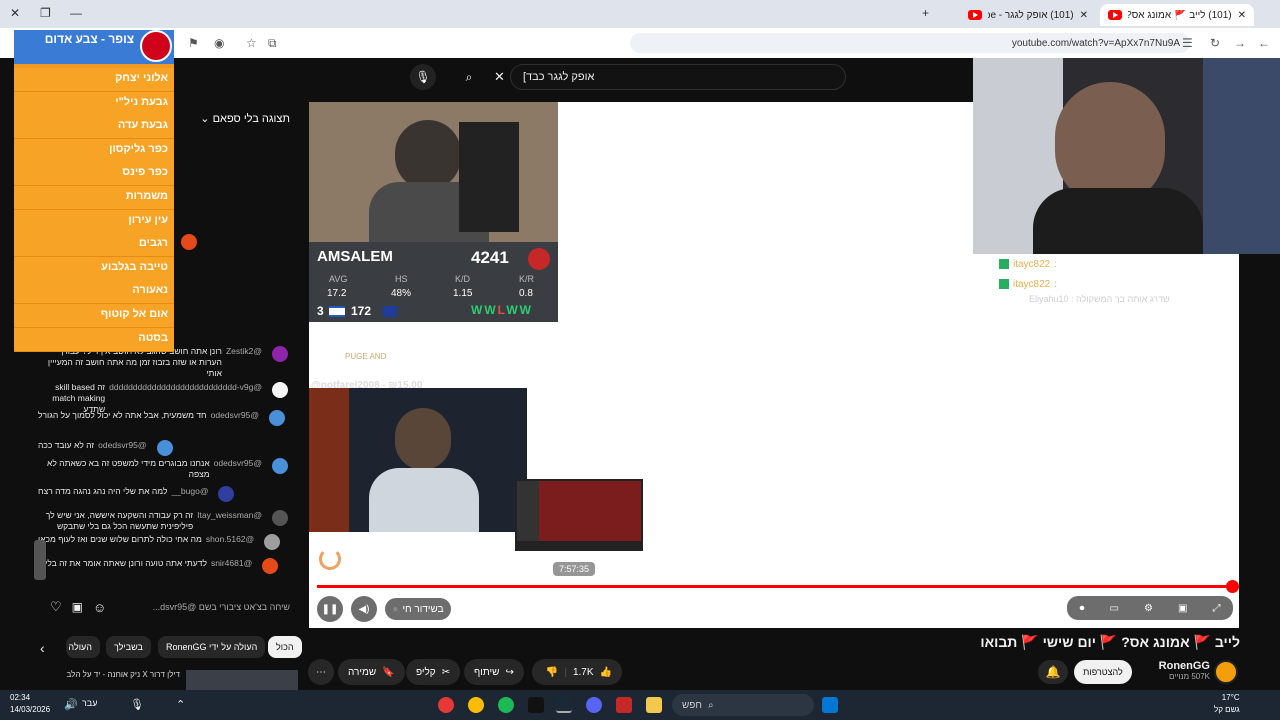 The image size is (1280, 720). I want to click on tab-active: ✕ (101) לייב 🚩 אמונג אס? 🚩, so click(1177, 15).